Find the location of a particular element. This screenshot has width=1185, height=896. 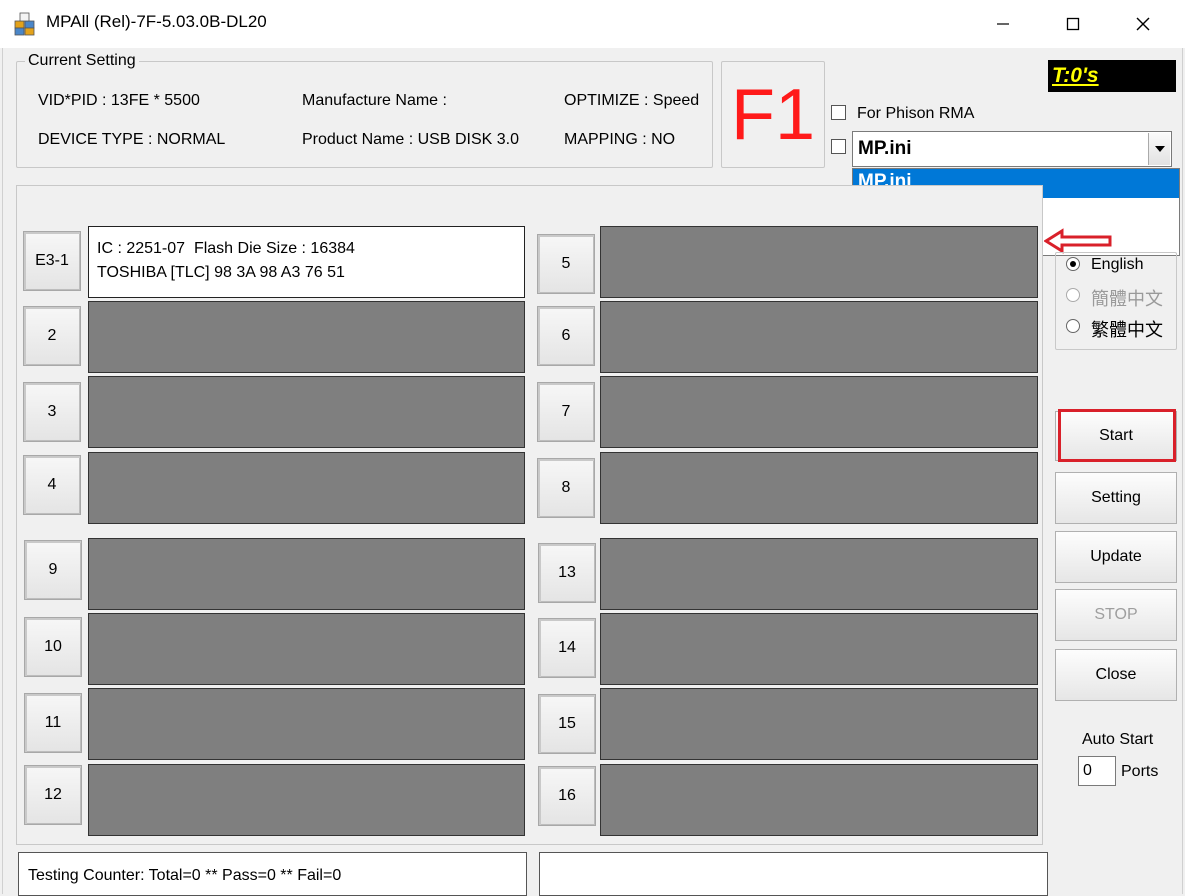

vid-pid-label: VID*PID : 13FE * 5500 is located at coordinates (119, 100).